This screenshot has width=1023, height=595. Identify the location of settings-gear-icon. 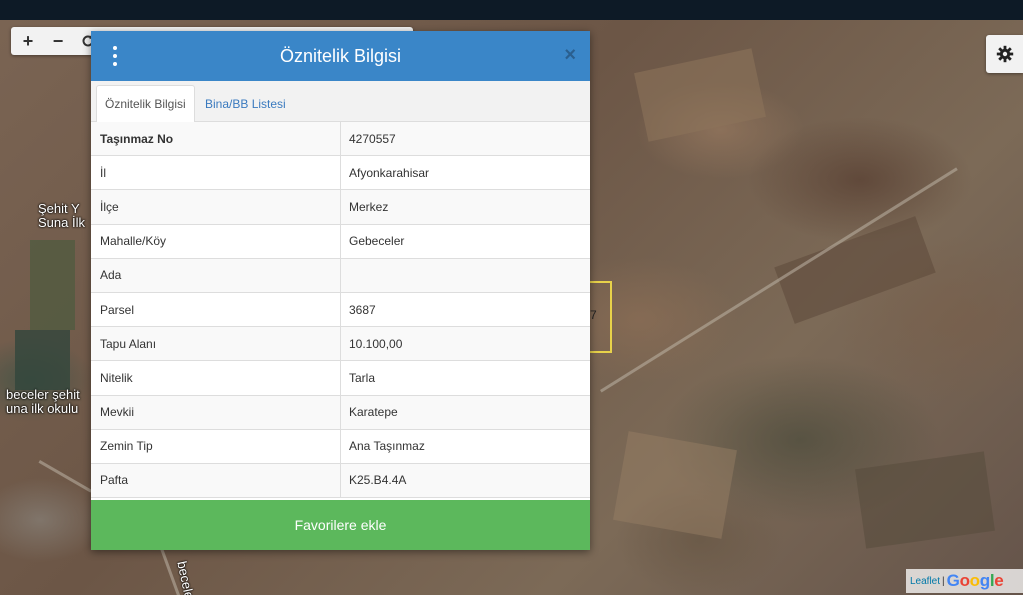
(1004, 54).